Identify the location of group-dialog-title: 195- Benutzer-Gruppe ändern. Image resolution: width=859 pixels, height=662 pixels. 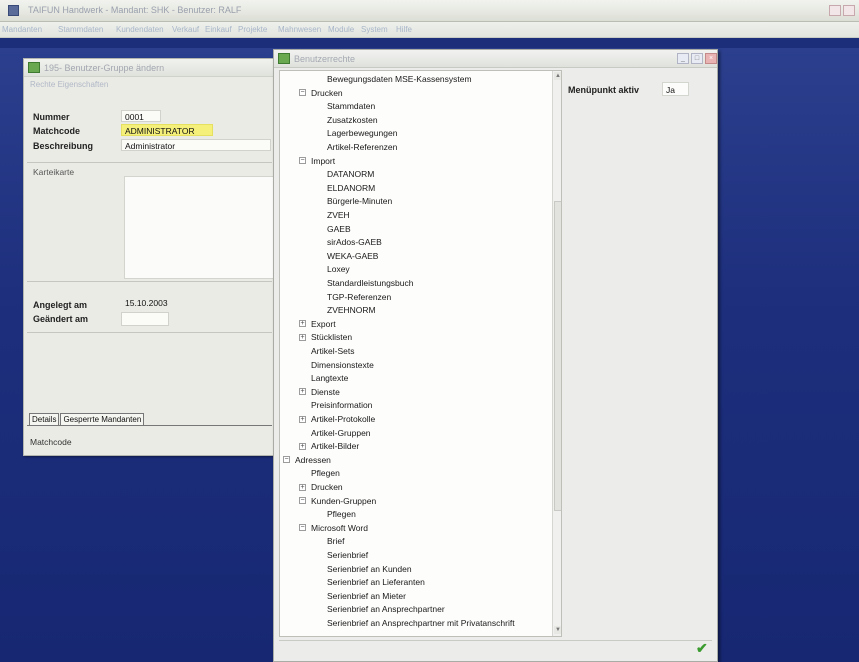
(104, 68).